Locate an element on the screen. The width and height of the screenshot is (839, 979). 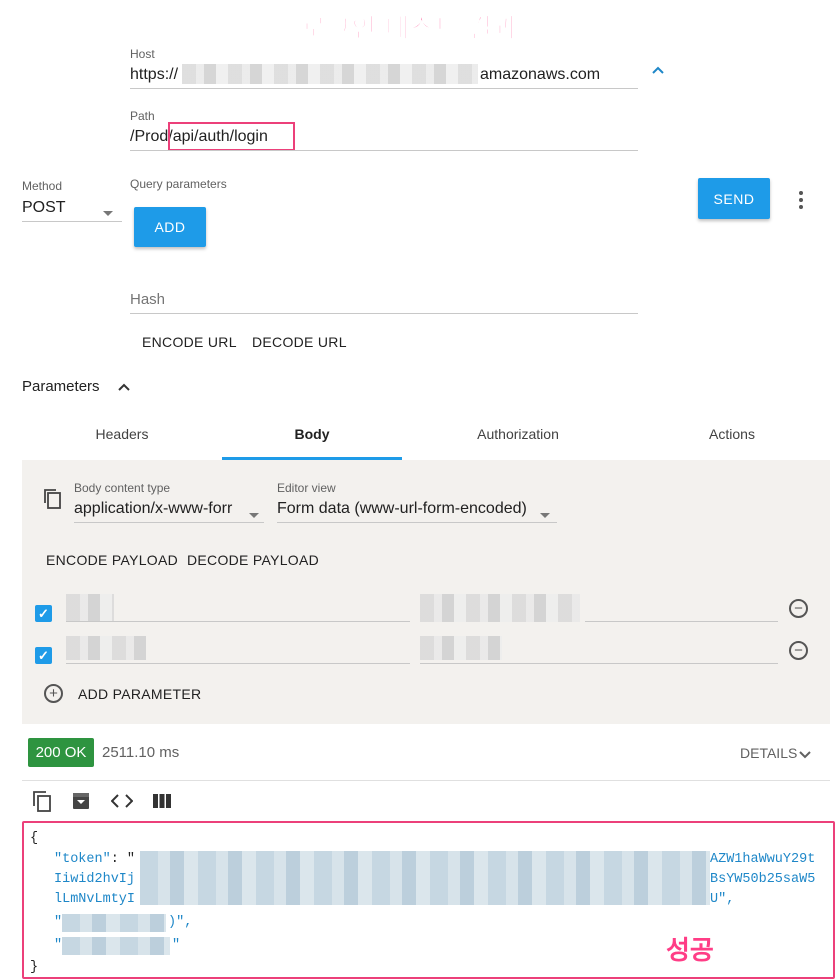
json-open-brace: { is located at coordinates (34, 838).